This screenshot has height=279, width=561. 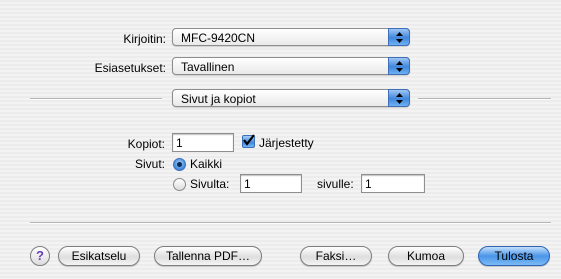 I want to click on printer-value: MFC-9420CN, so click(x=218, y=38).